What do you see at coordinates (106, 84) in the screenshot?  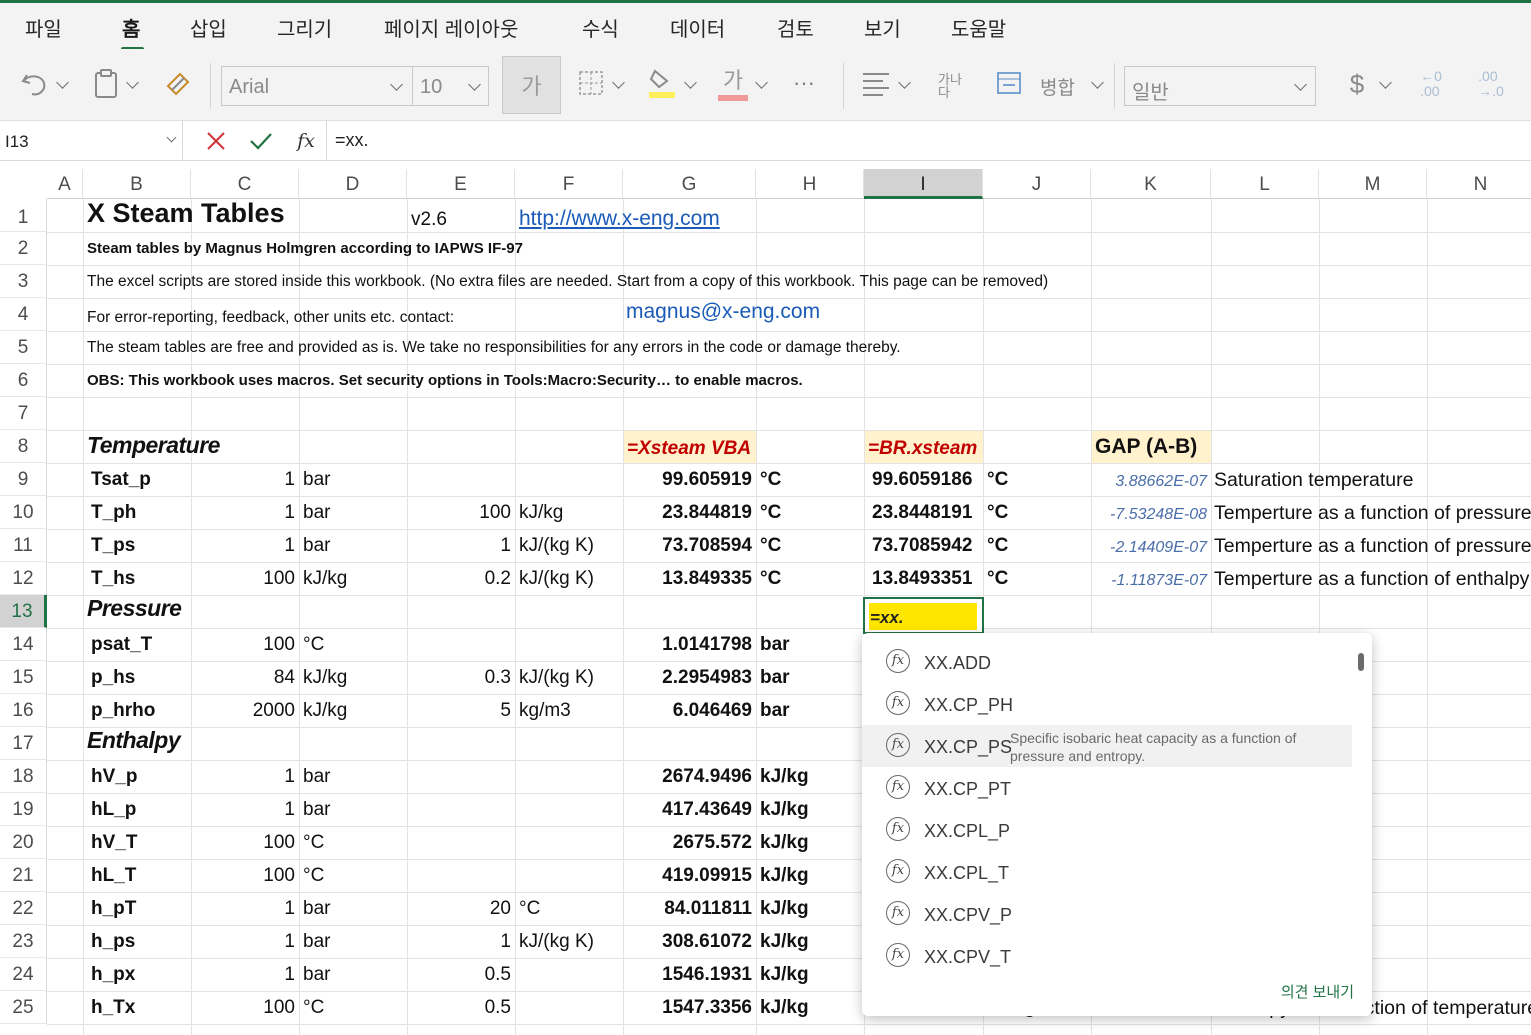 I see `paste-icon` at bounding box center [106, 84].